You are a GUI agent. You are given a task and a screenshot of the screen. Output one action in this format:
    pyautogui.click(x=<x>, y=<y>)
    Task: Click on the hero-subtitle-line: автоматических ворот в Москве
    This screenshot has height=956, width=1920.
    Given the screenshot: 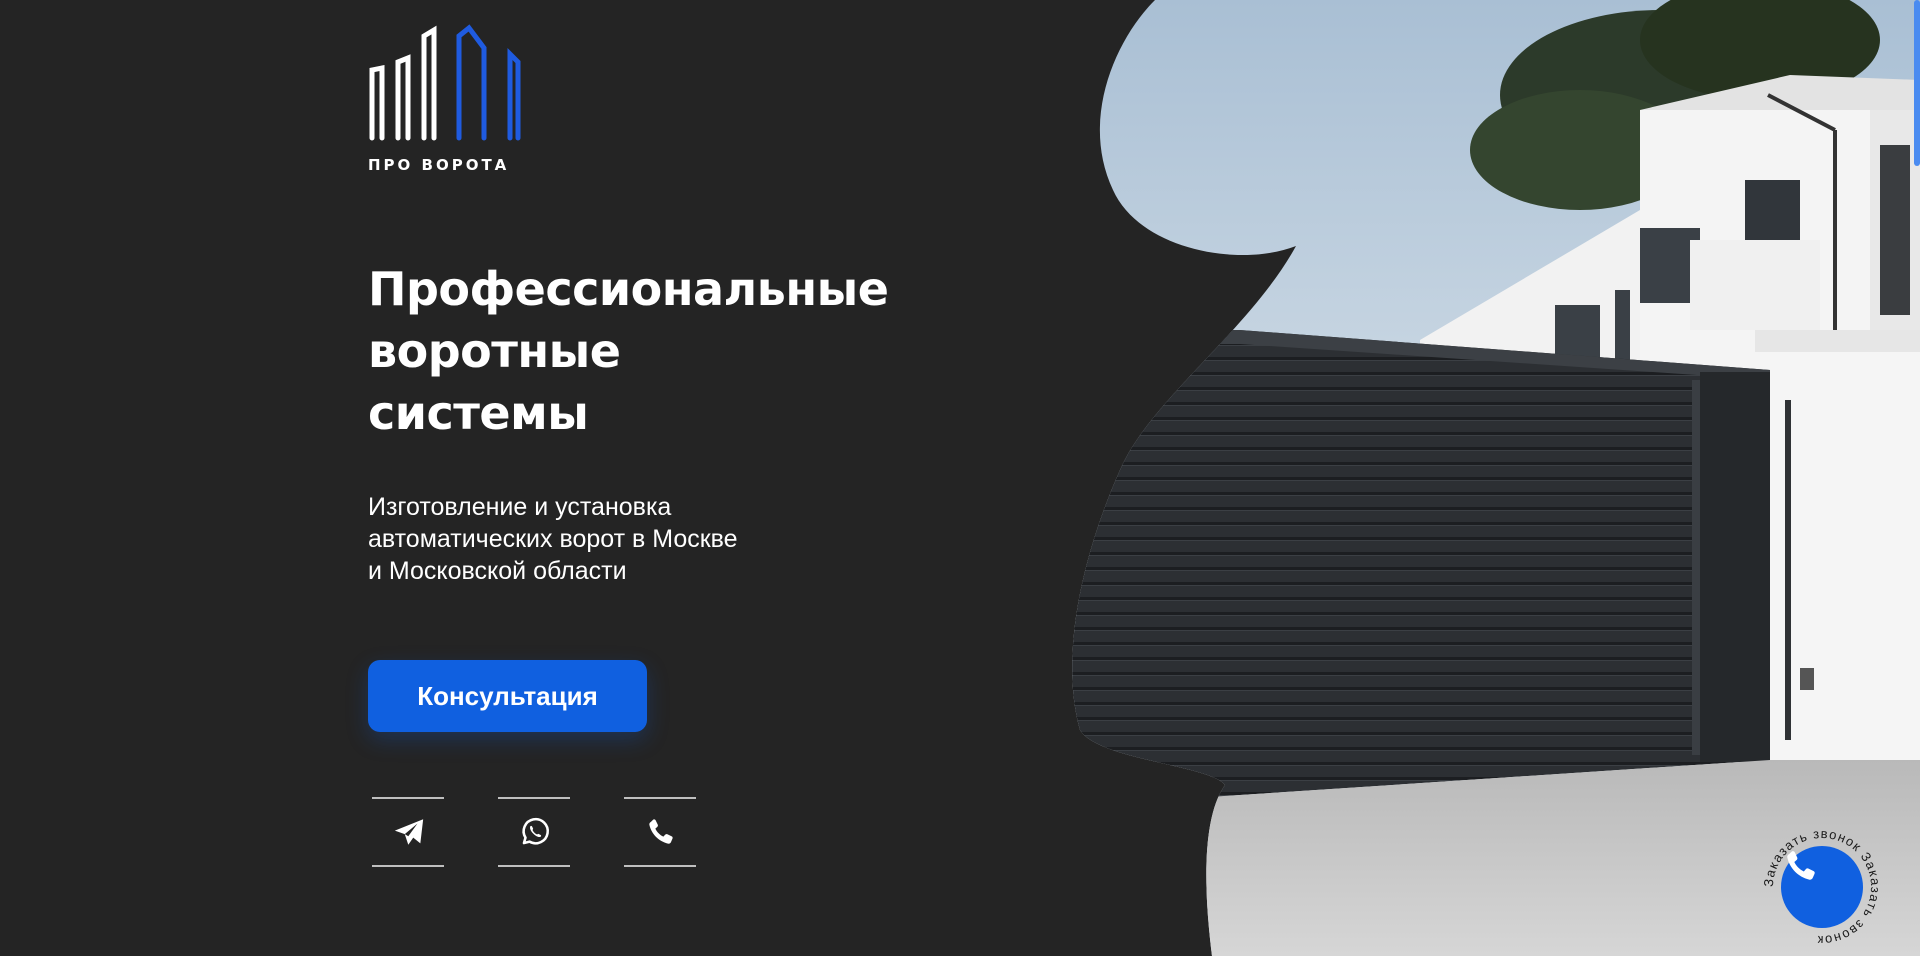 What is the action you would take?
    pyautogui.click(x=553, y=539)
    